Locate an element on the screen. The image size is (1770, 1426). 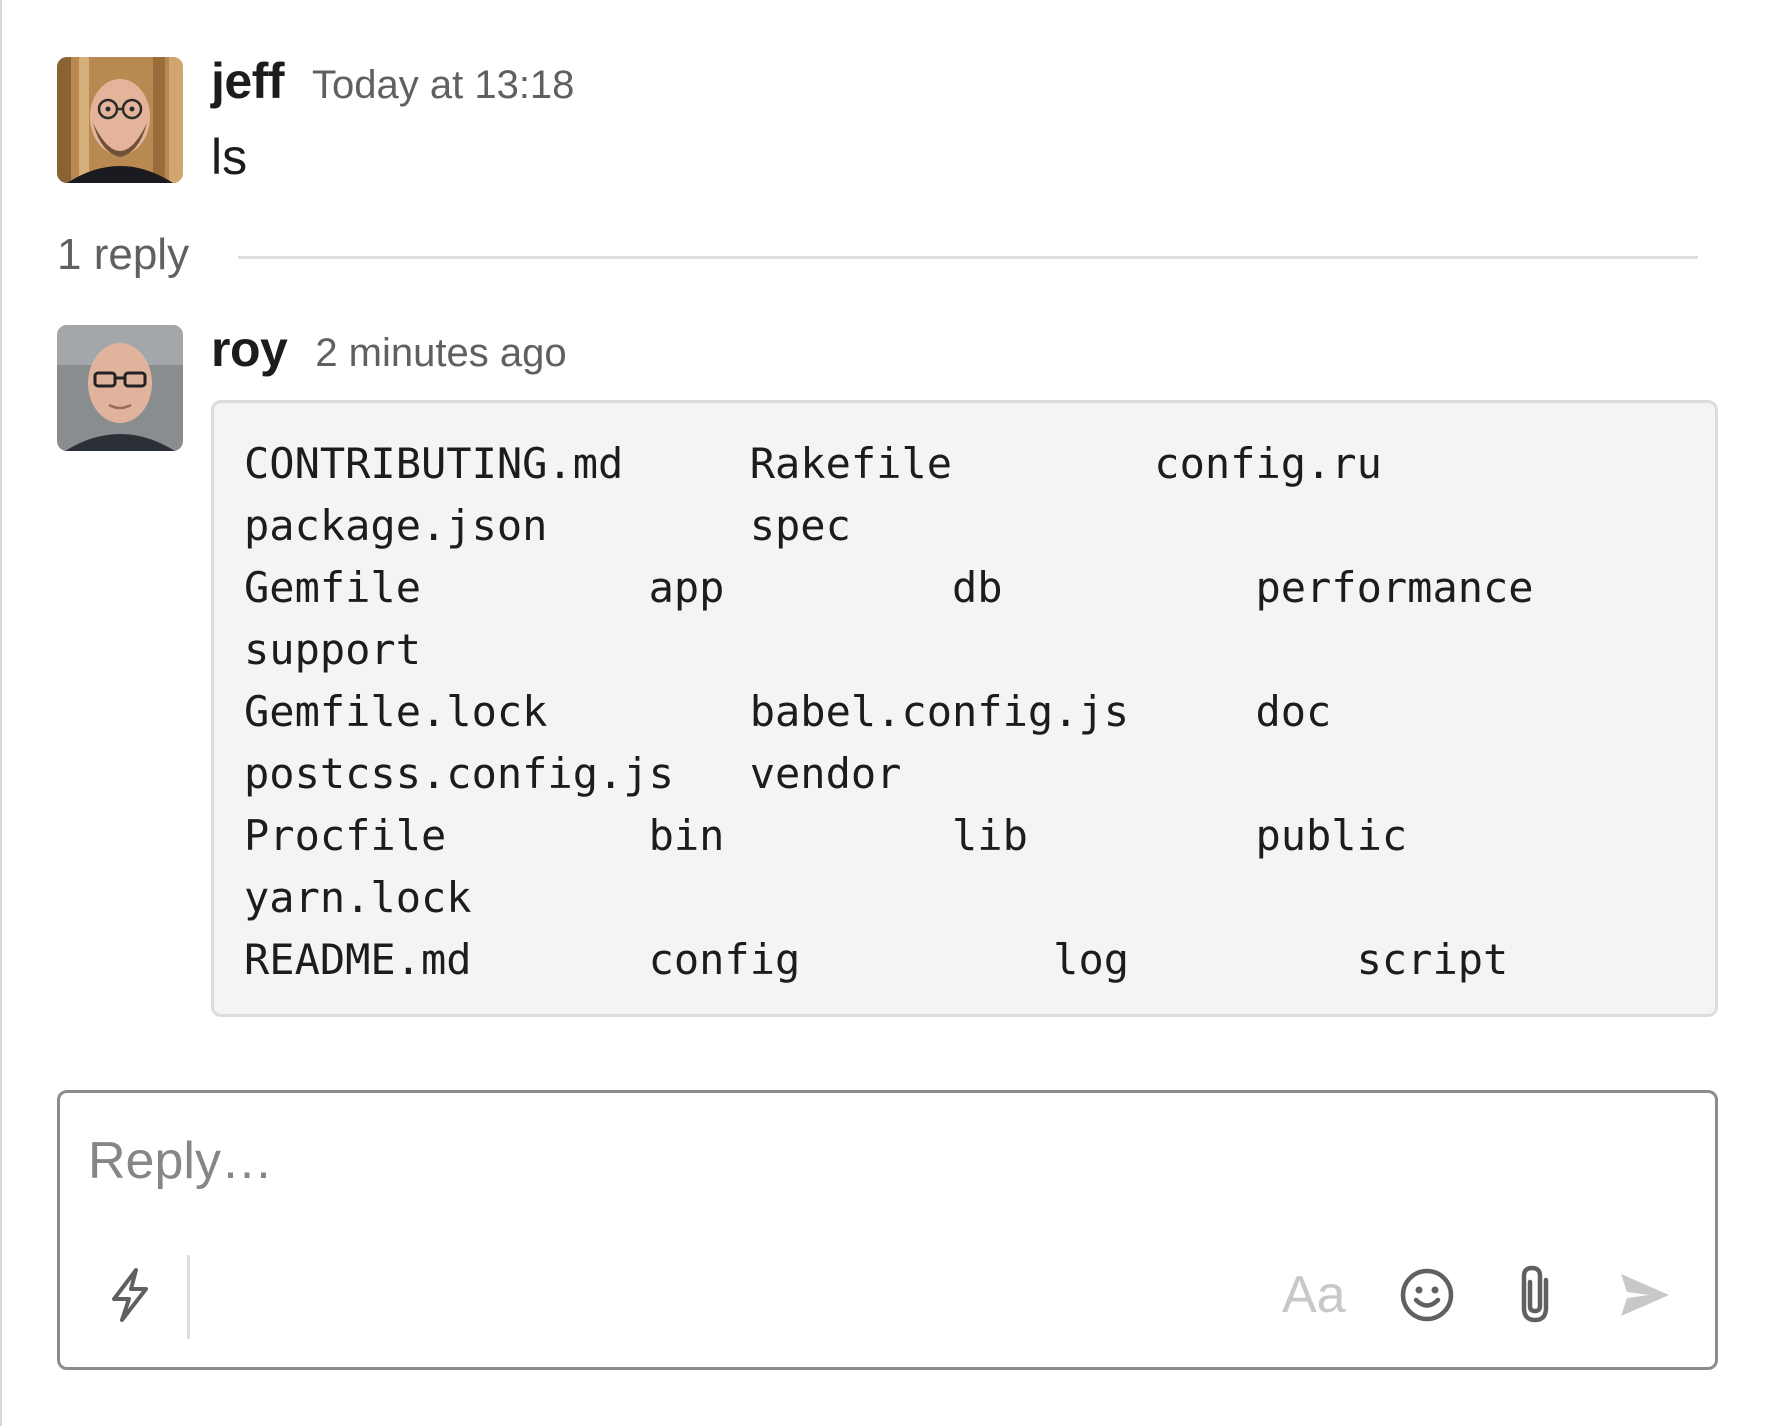
avatar-roy is located at coordinates (120, 388).